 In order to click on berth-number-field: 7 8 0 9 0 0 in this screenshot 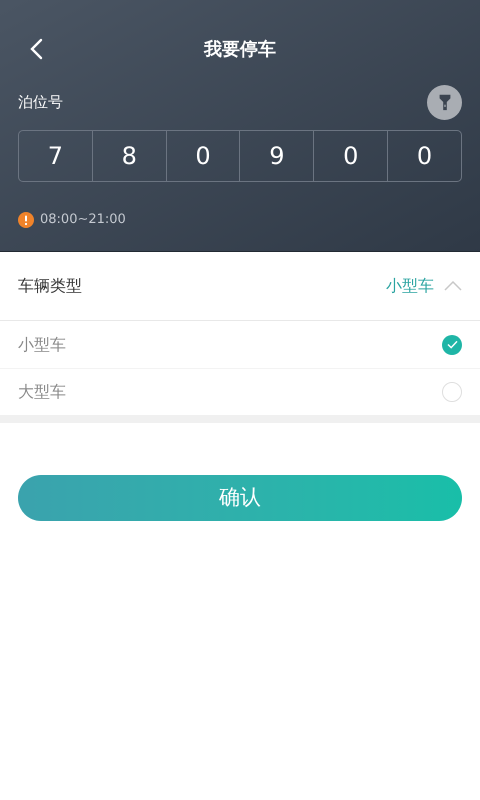, I will do `click(240, 156)`.